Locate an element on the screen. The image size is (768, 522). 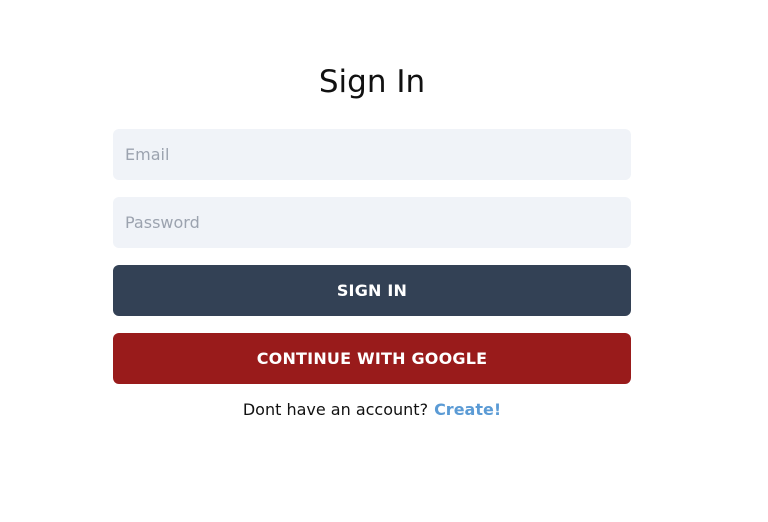
create-account-link: Create! is located at coordinates (467, 409).